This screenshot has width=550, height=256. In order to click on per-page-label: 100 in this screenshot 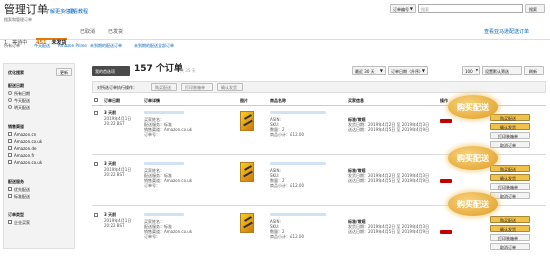, I will do `click(469, 71)`.